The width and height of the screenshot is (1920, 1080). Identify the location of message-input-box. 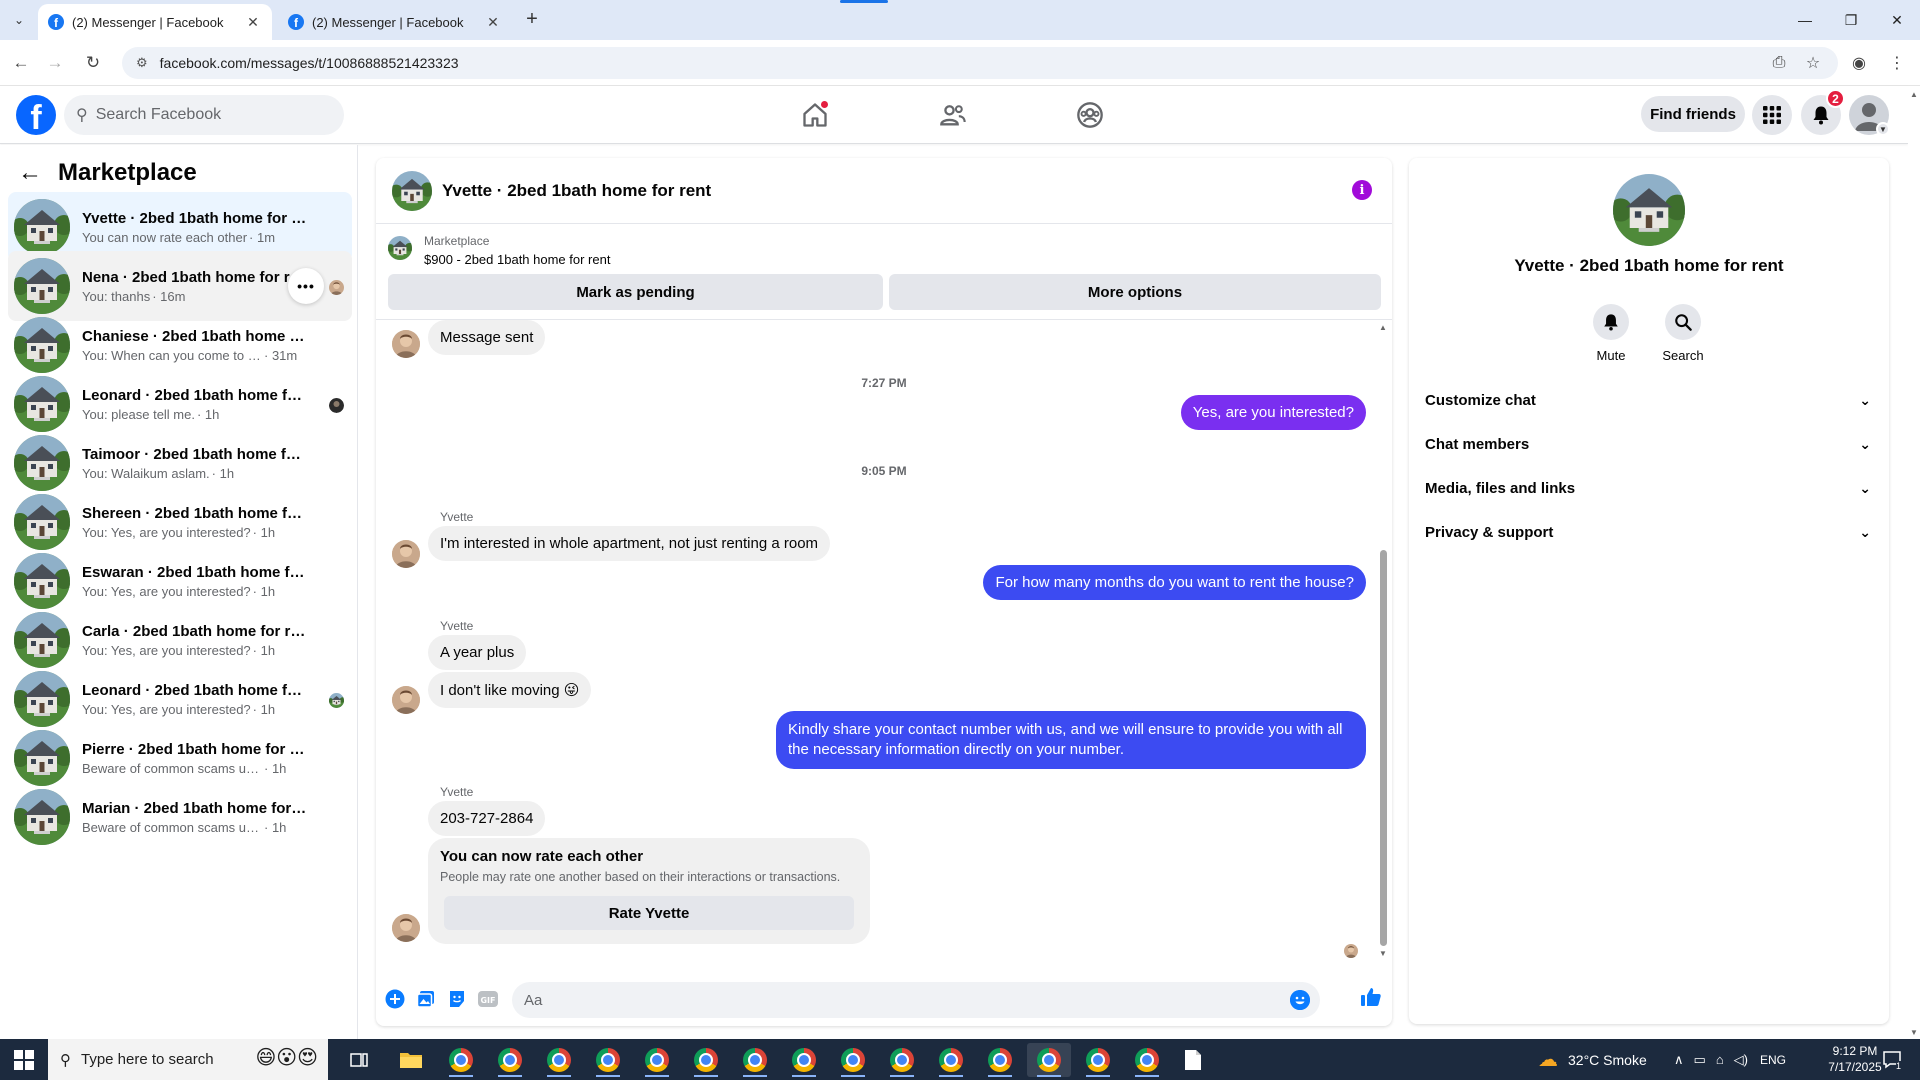
(916, 1000).